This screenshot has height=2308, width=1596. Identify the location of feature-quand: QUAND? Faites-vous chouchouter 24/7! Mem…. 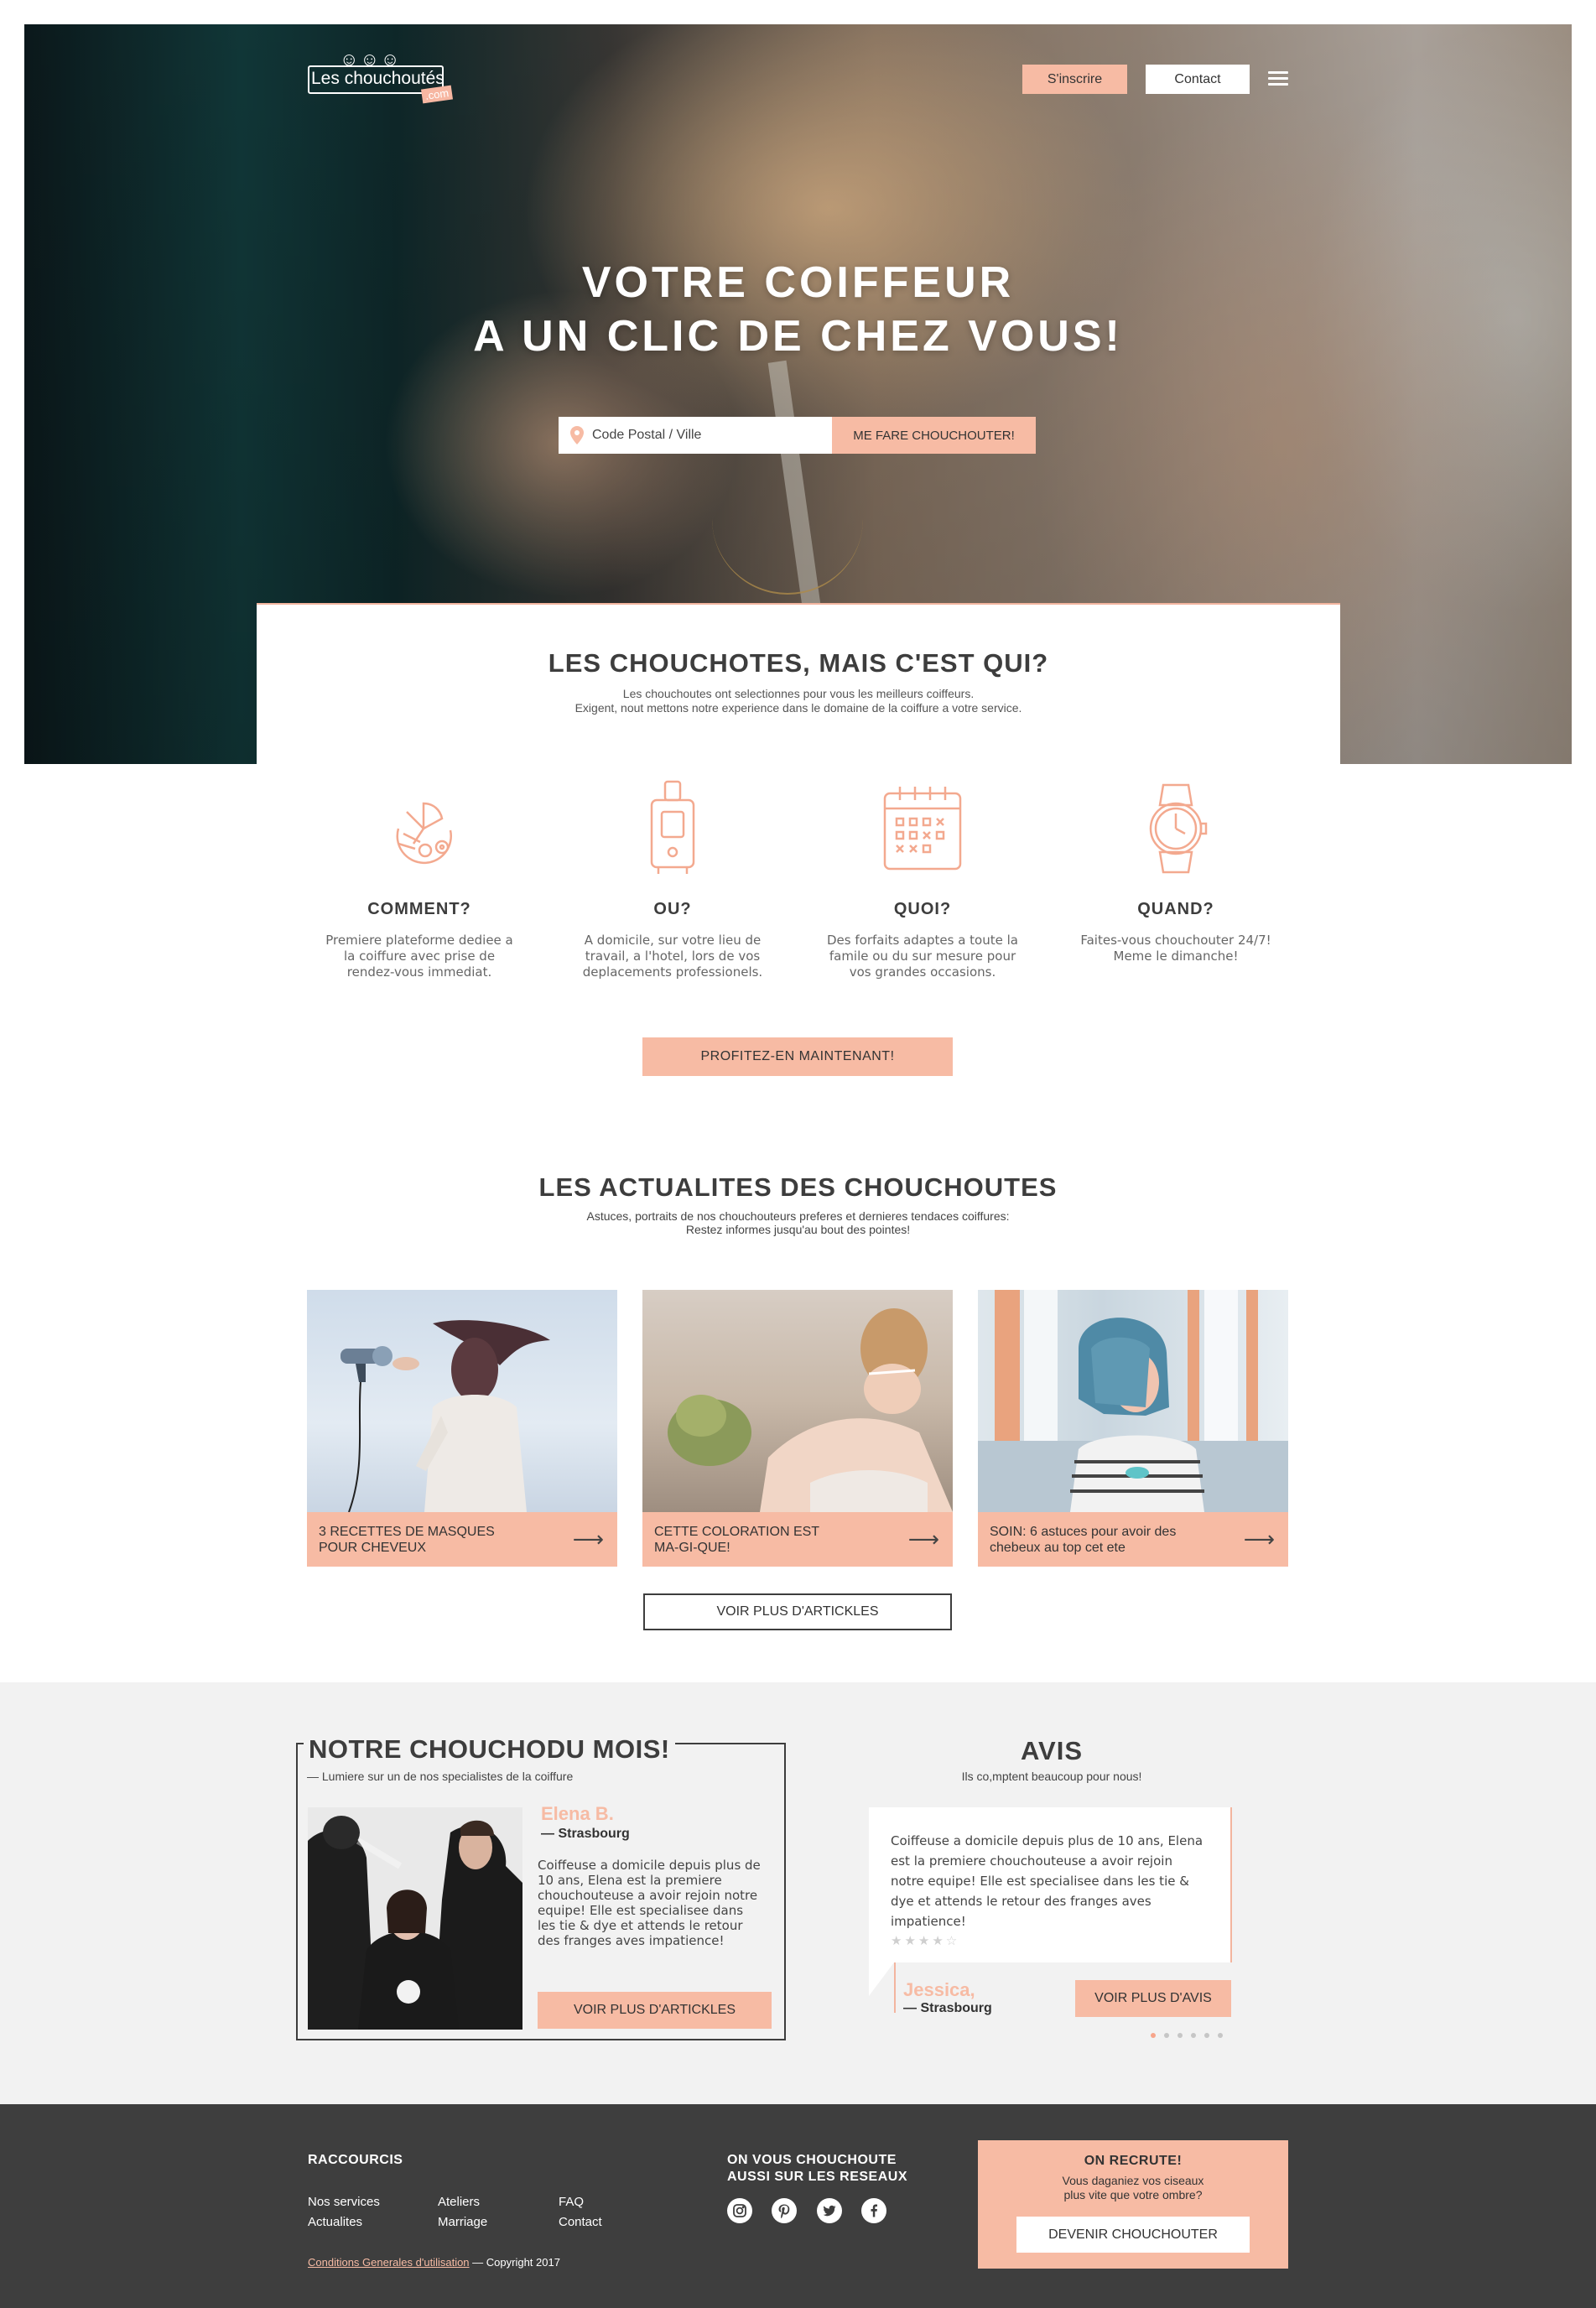
(1175, 871).